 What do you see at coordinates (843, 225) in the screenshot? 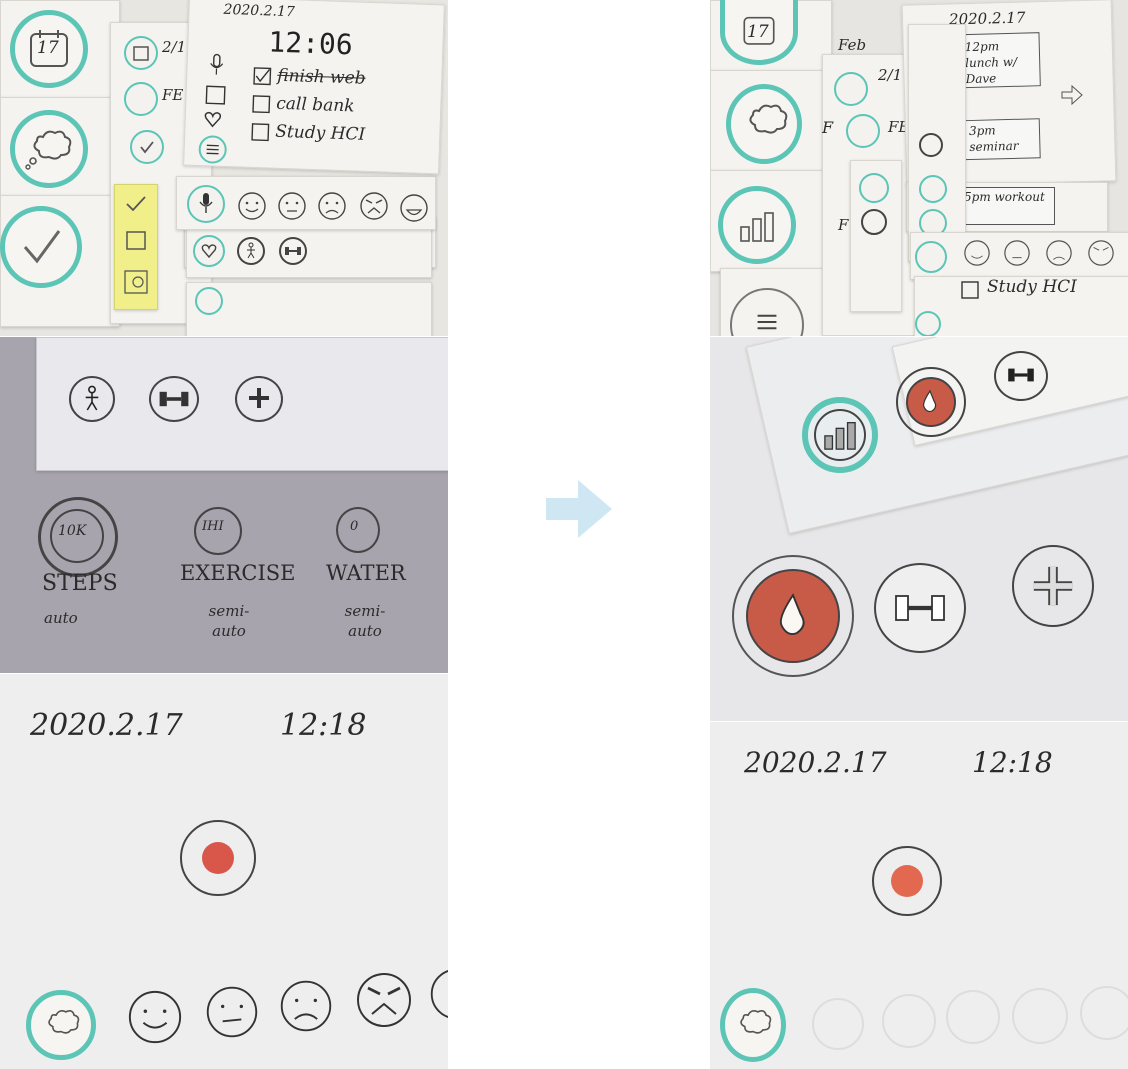
I see `side-text-5: F` at bounding box center [843, 225].